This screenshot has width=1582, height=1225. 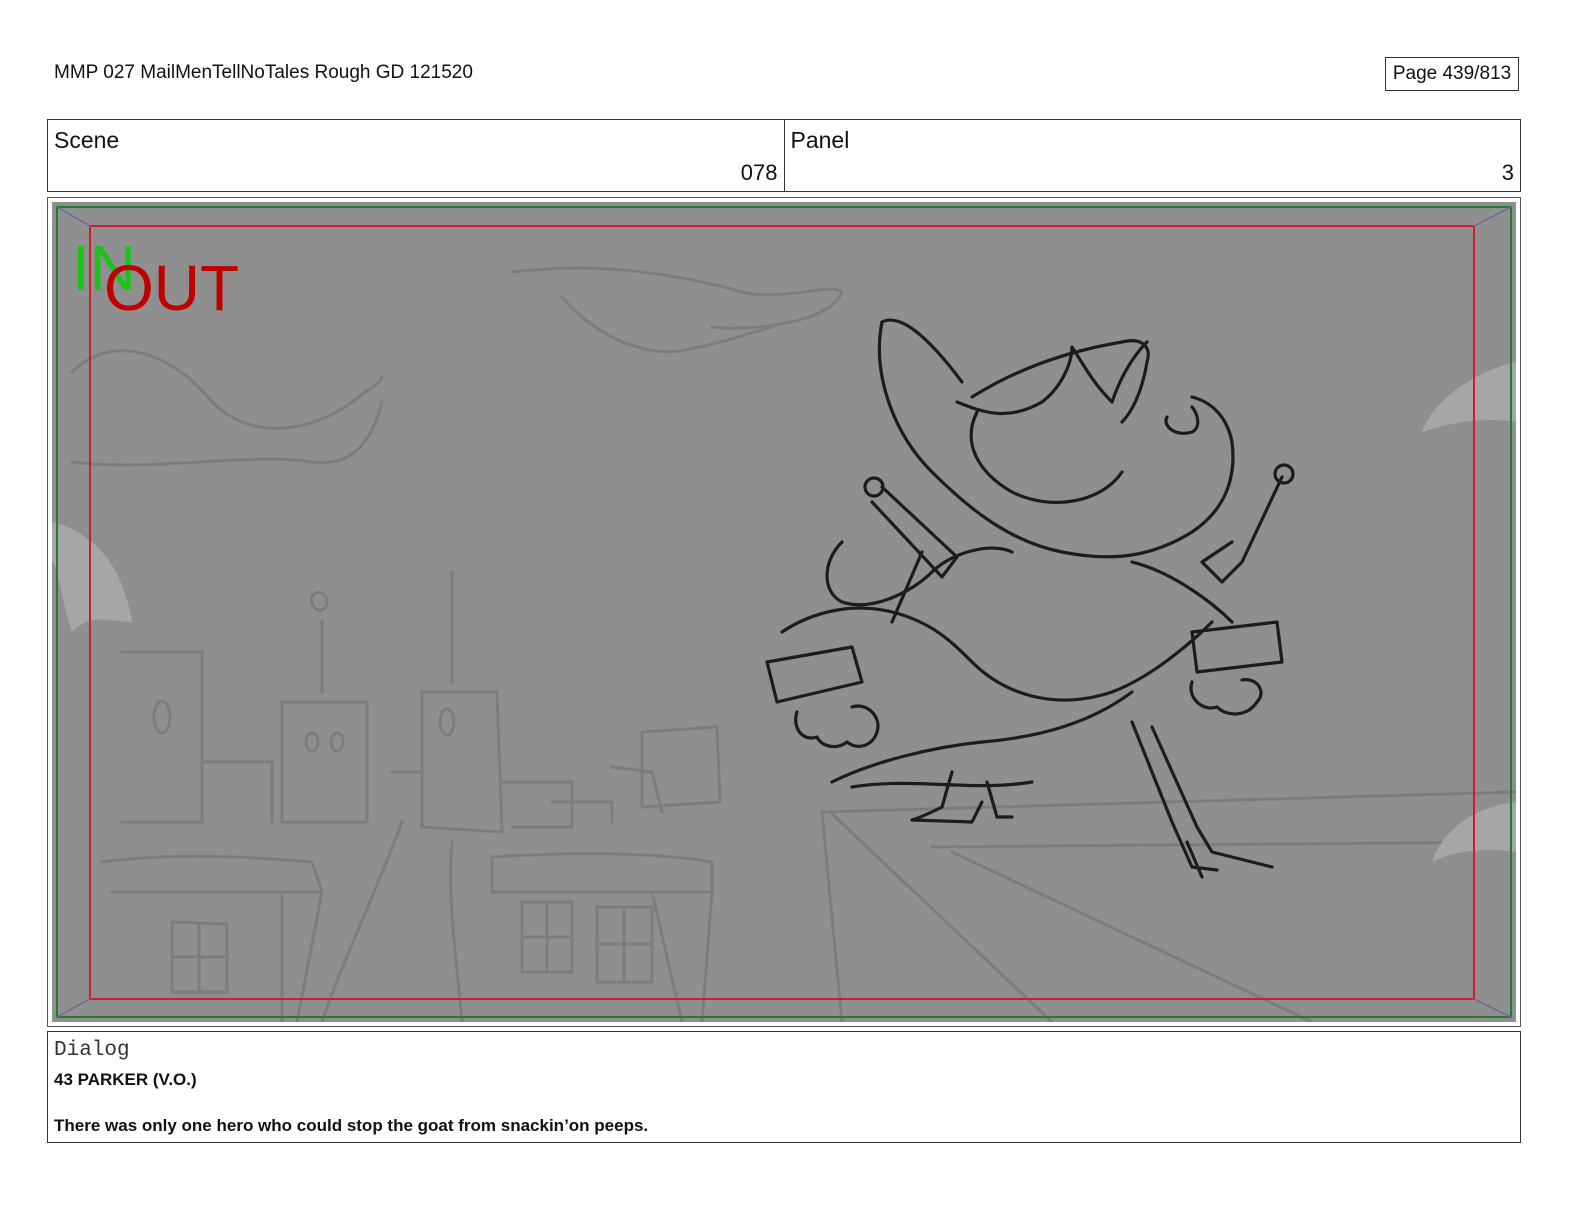 What do you see at coordinates (416, 155) in the screenshot?
I see `scene-cell: Scene 078` at bounding box center [416, 155].